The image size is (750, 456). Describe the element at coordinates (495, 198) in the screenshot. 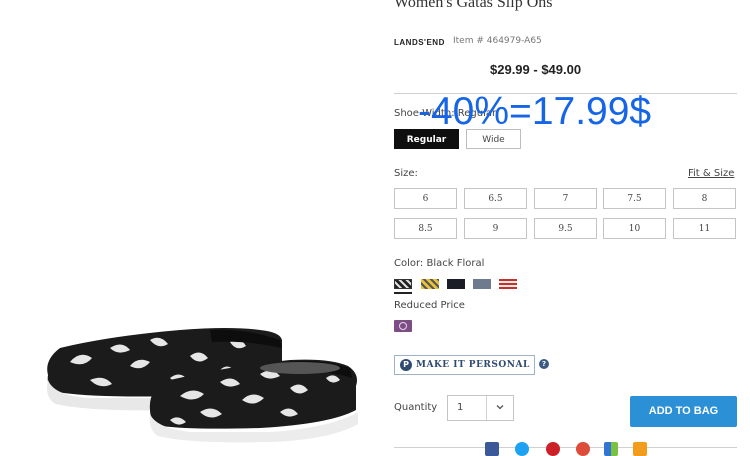

I see `size-option-6.5: 6.5` at that location.